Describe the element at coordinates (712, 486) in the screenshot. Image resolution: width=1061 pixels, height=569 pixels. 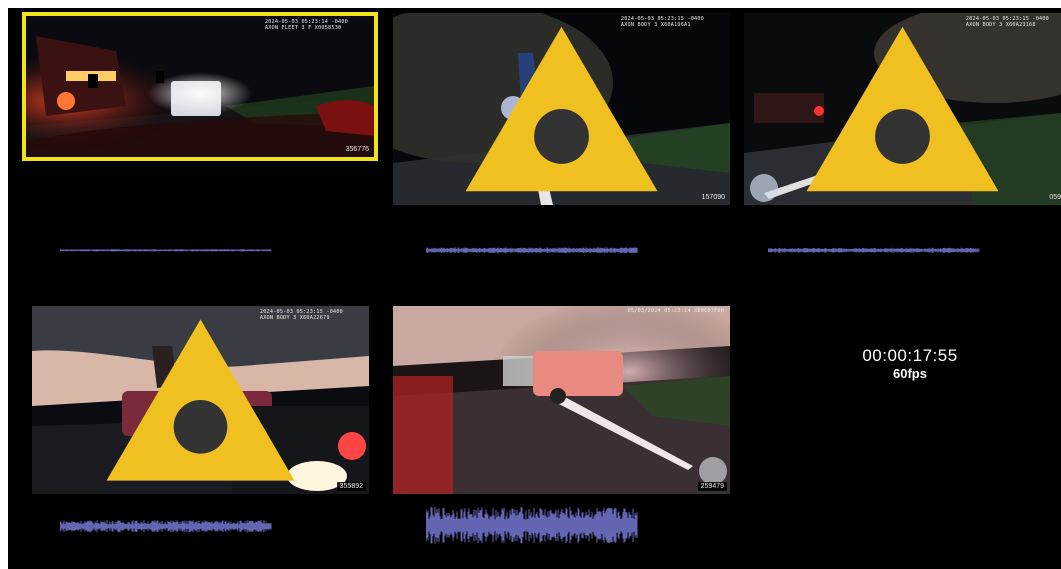
I see `frame-counter: 259479` at that location.